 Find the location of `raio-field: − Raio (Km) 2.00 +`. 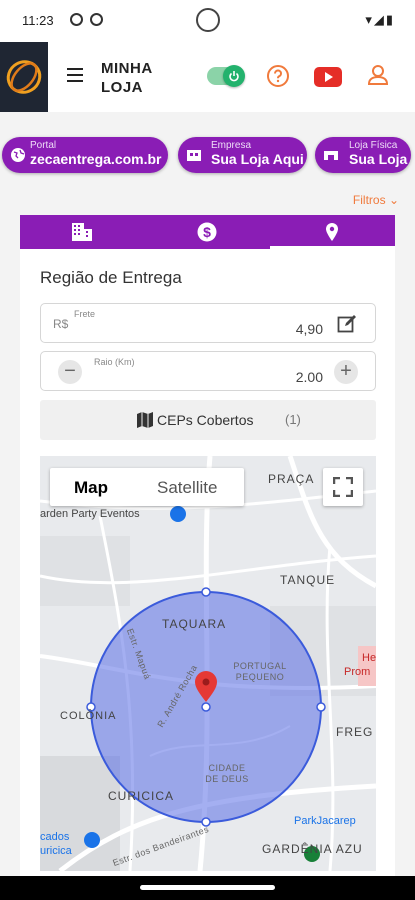

raio-field: − Raio (Km) 2.00 + is located at coordinates (208, 371).